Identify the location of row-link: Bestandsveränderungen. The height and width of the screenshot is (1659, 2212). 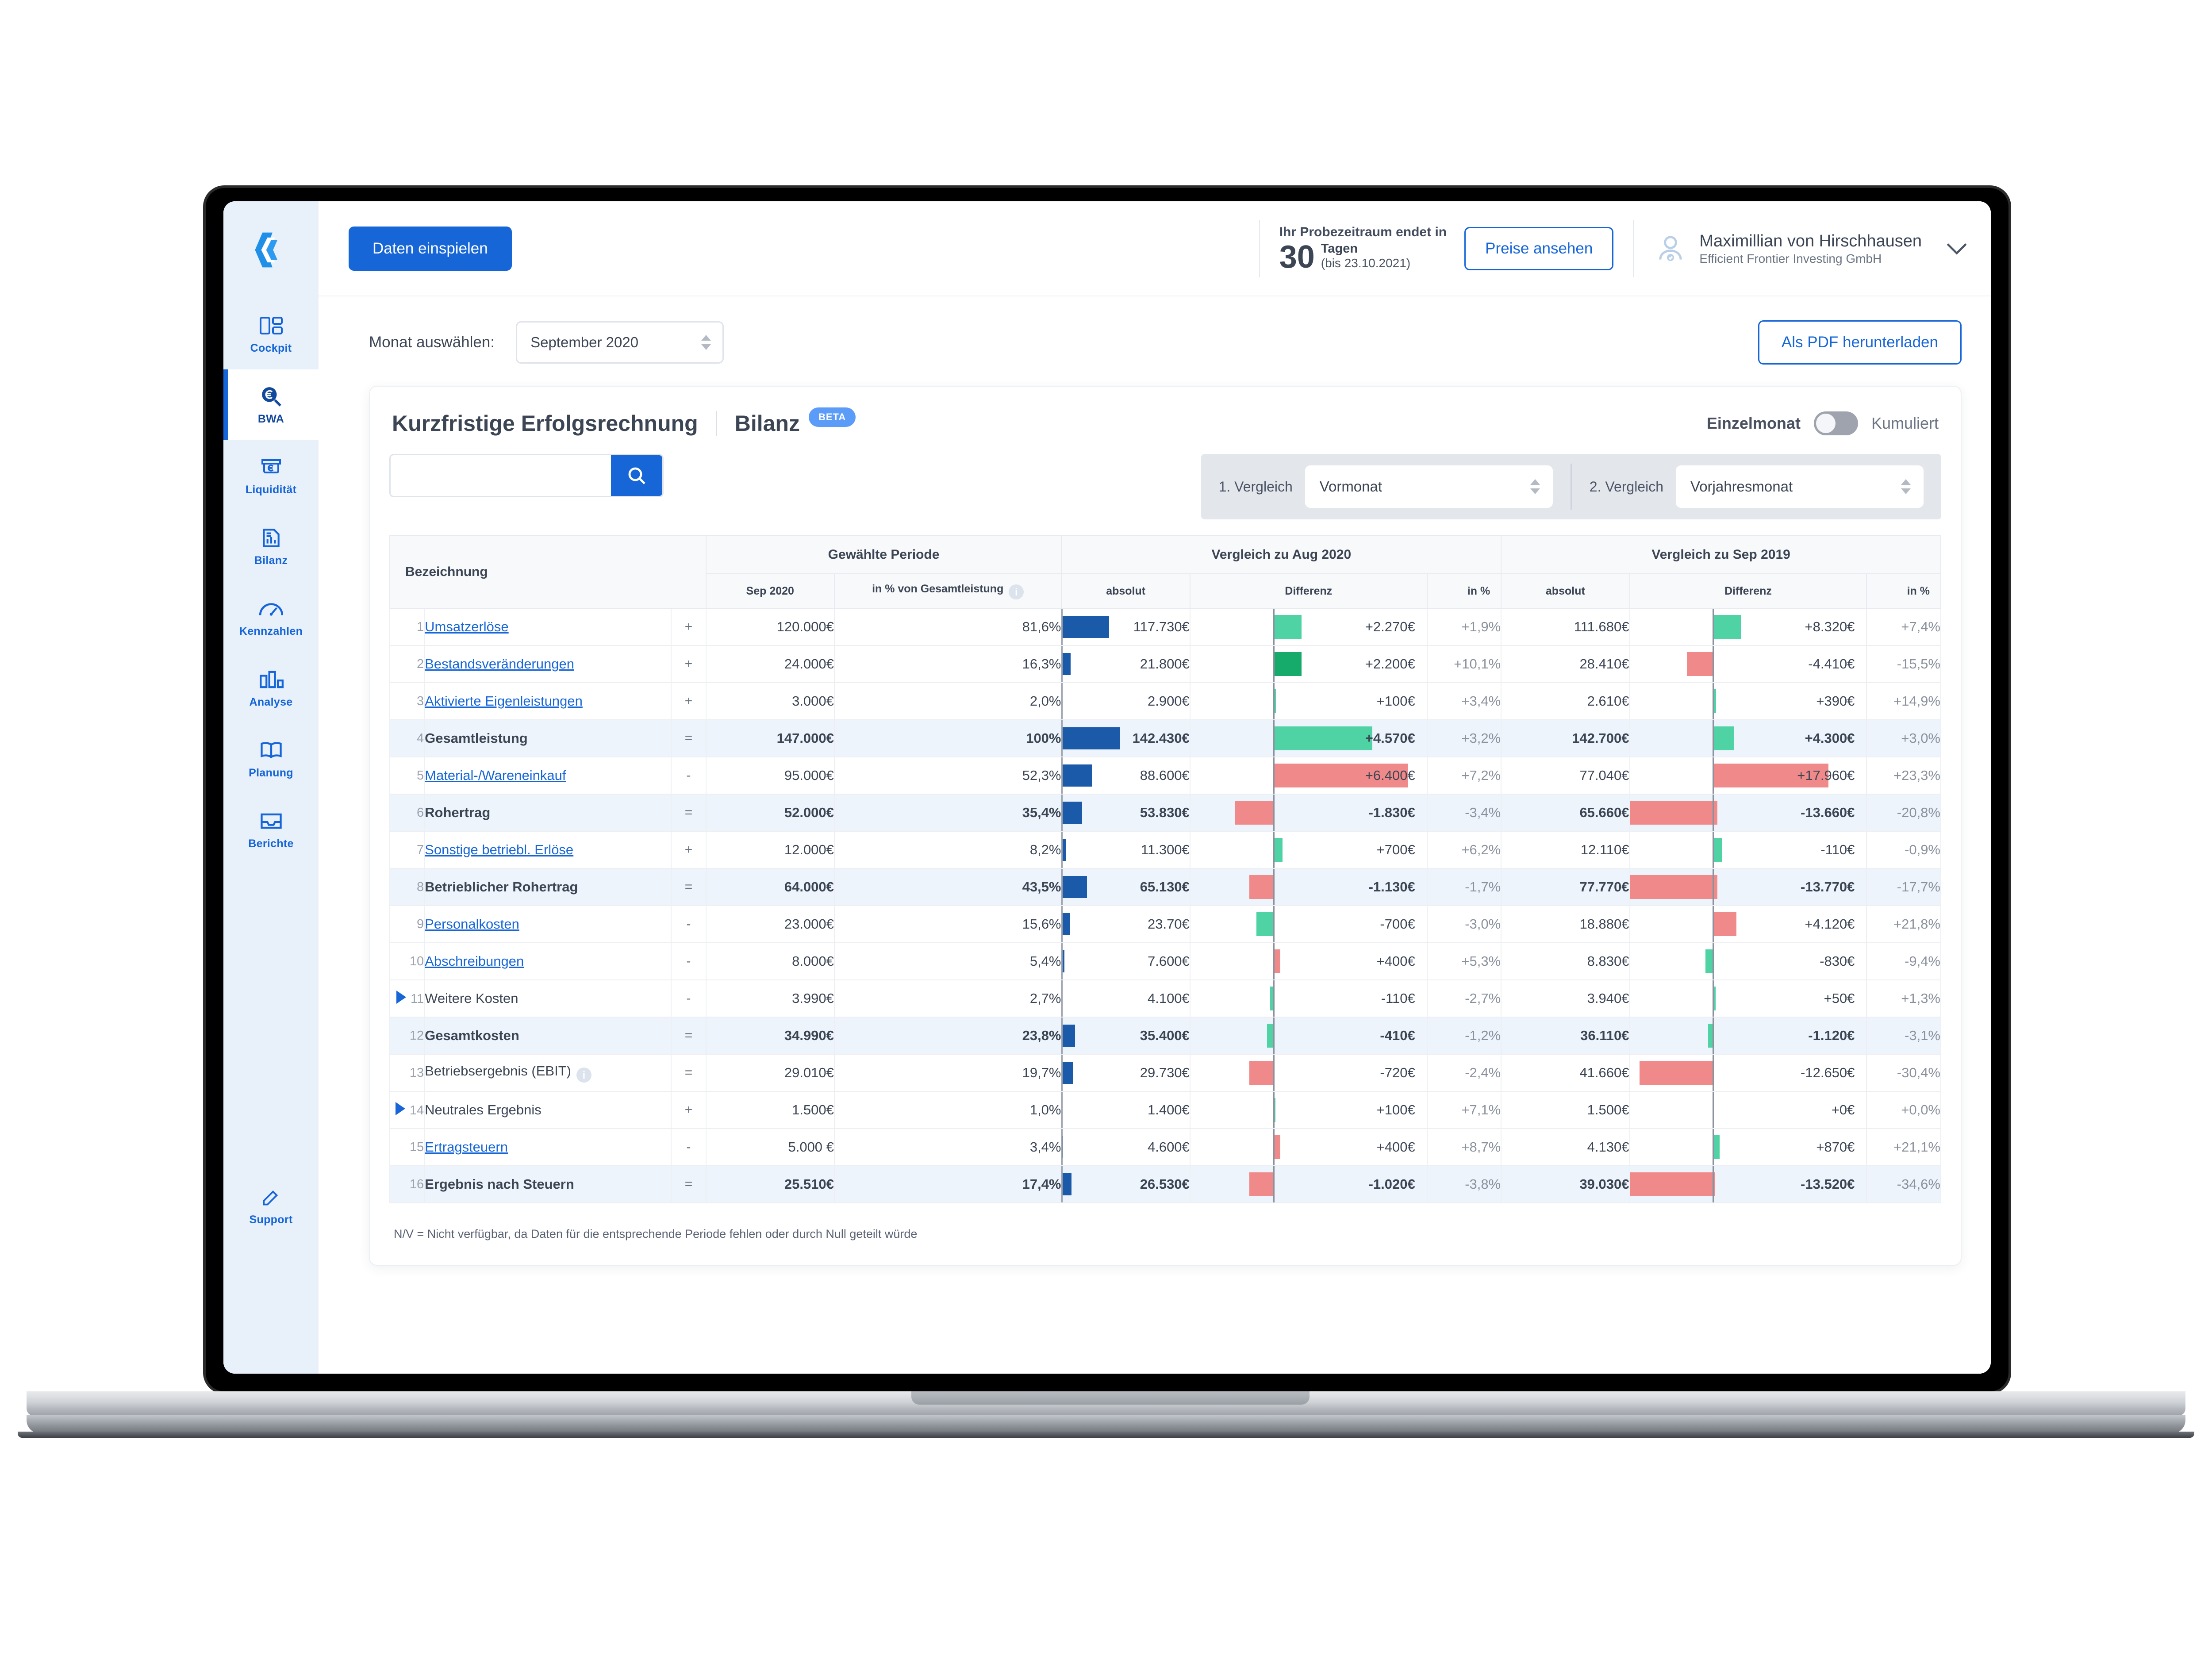
(500, 664).